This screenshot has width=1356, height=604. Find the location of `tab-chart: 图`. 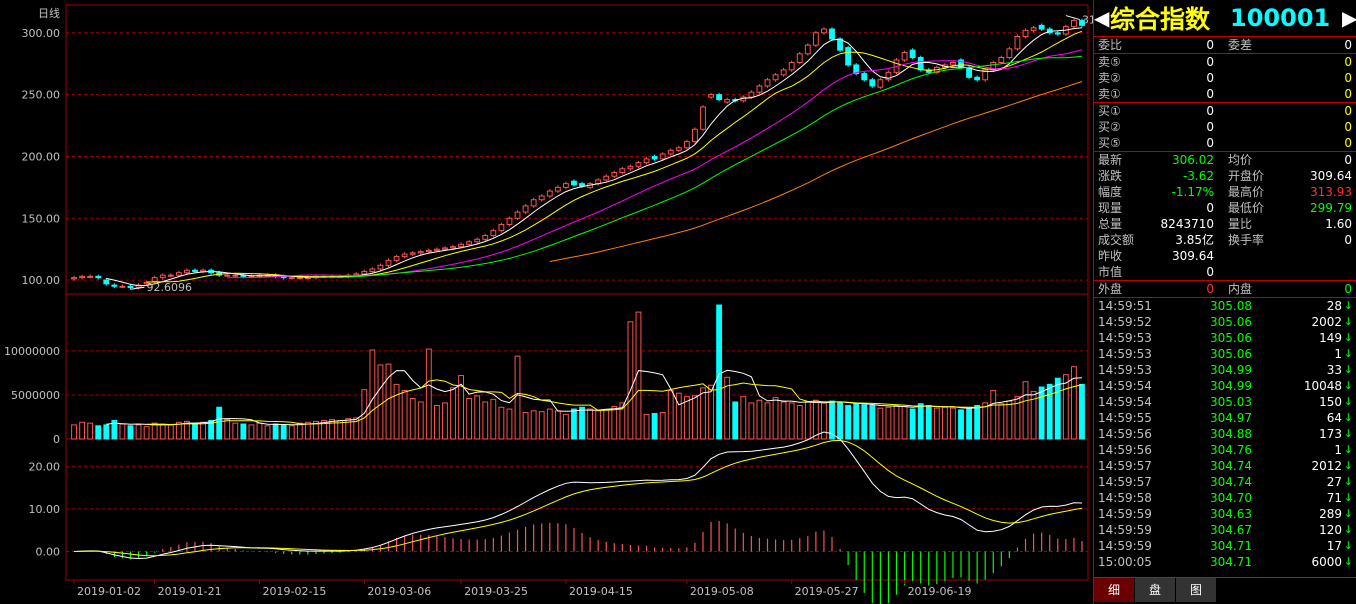

tab-chart: 图 is located at coordinates (1196, 590).